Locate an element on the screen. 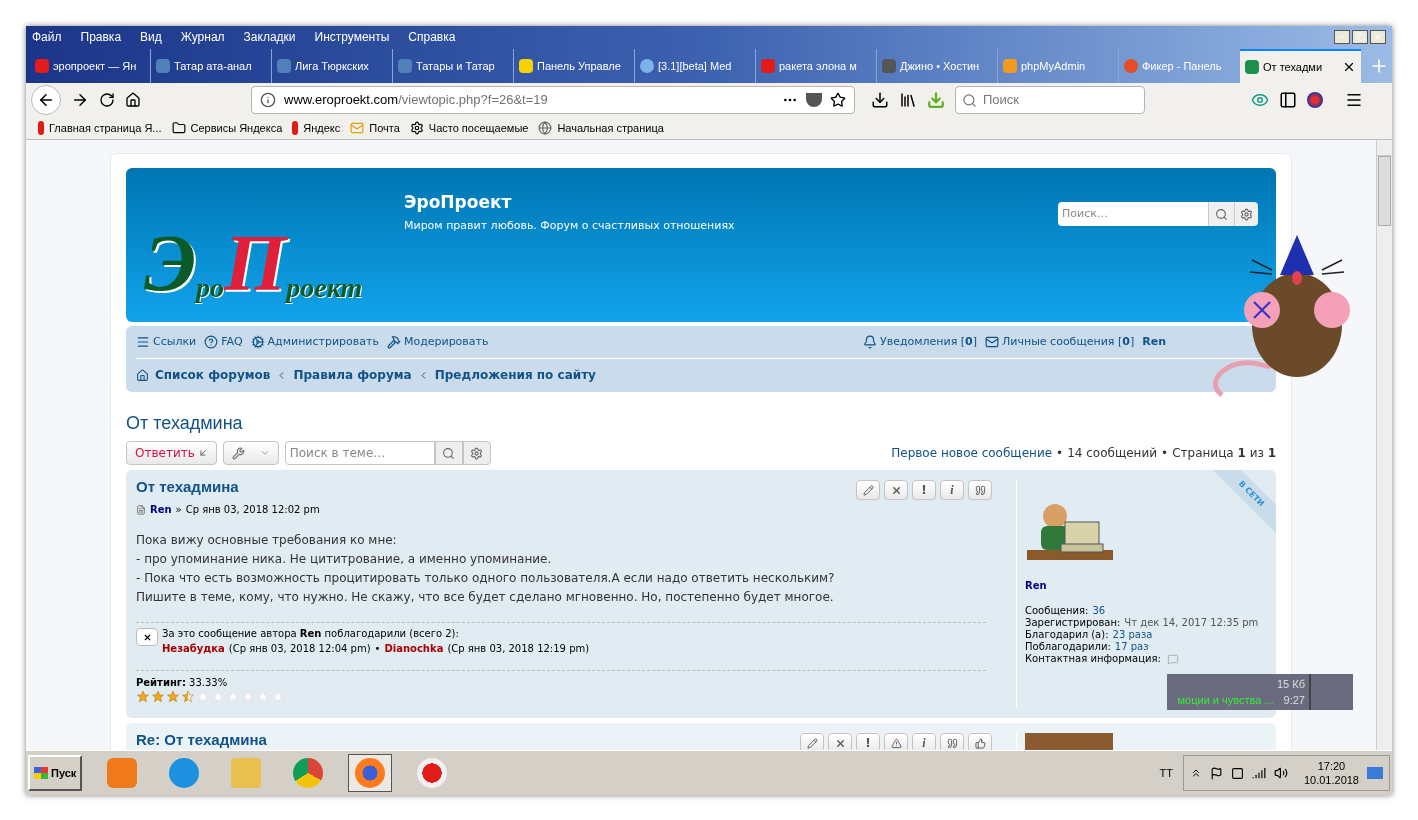 The width and height of the screenshot is (1418, 820). search-icon is located at coordinates (969, 100).